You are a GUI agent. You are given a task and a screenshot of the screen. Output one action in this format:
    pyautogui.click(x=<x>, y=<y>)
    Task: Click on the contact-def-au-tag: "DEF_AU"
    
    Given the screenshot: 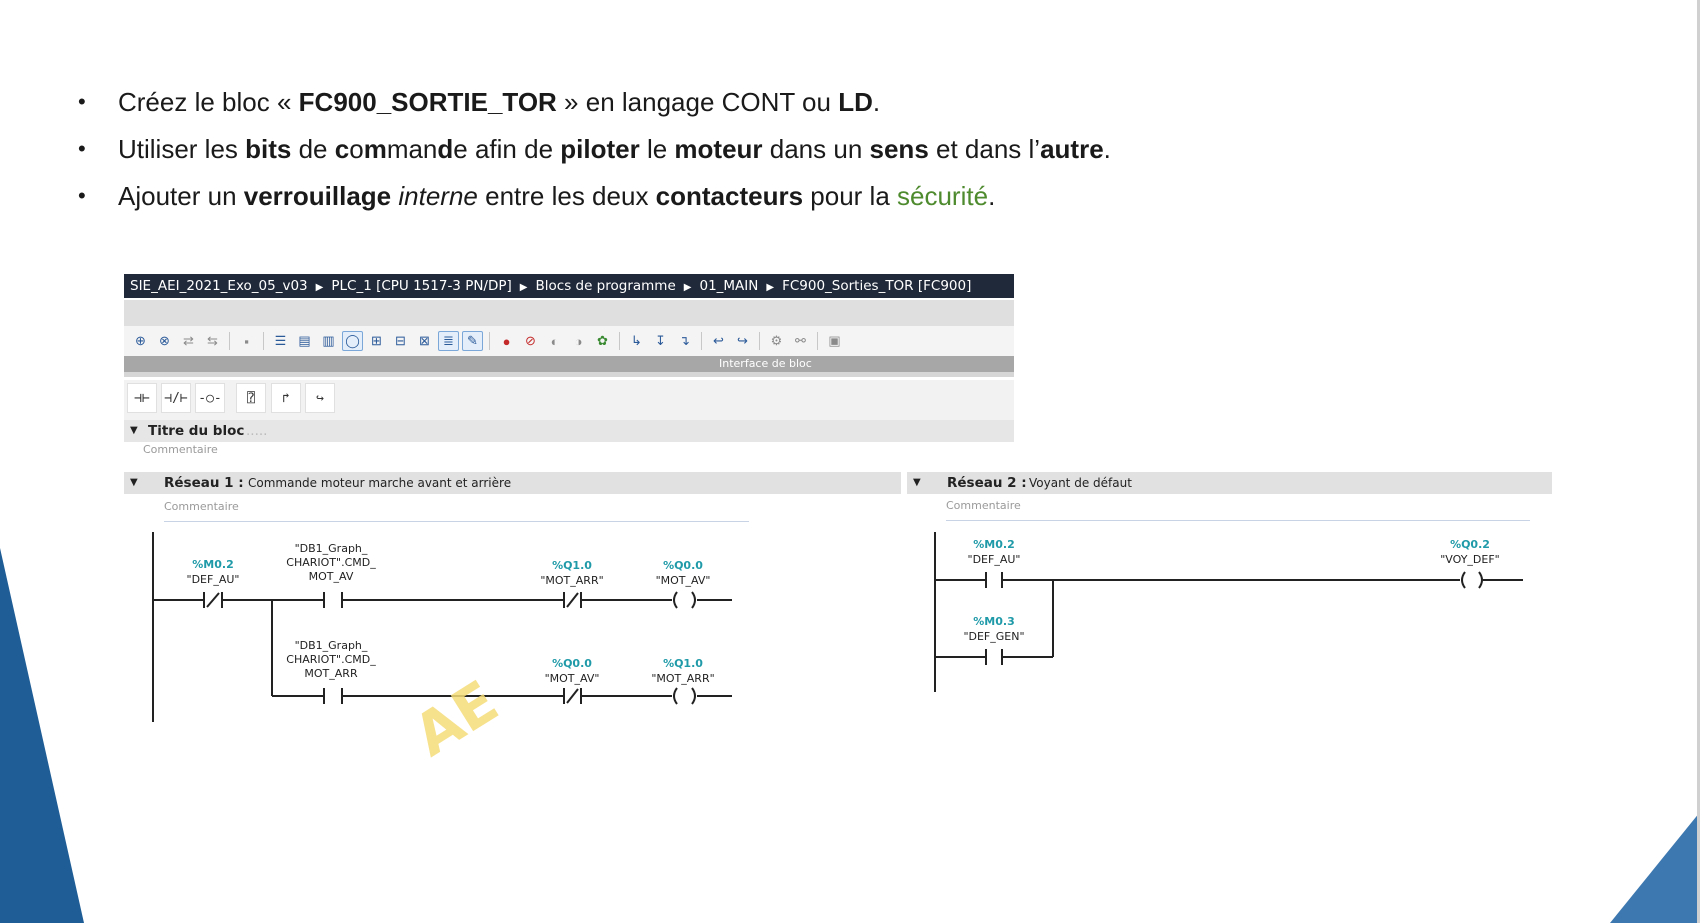 What is the action you would take?
    pyautogui.click(x=213, y=579)
    